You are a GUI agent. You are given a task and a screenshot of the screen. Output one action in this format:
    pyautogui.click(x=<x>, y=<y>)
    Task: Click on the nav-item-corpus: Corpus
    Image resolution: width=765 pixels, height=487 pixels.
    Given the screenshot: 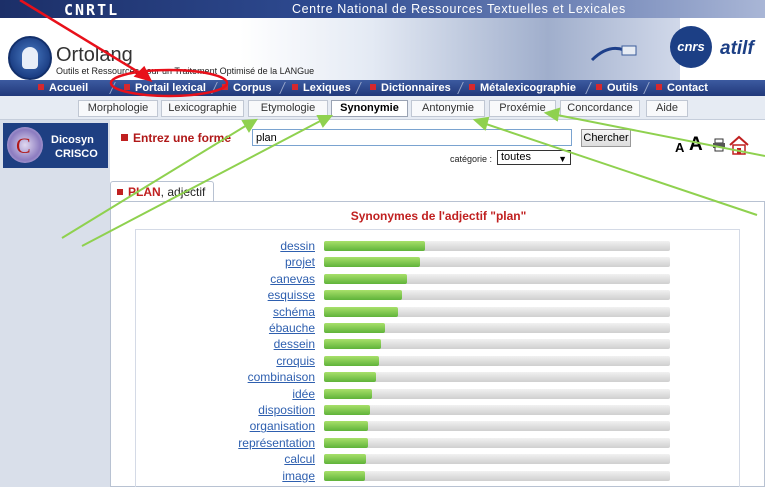 What is the action you would take?
    pyautogui.click(x=247, y=88)
    